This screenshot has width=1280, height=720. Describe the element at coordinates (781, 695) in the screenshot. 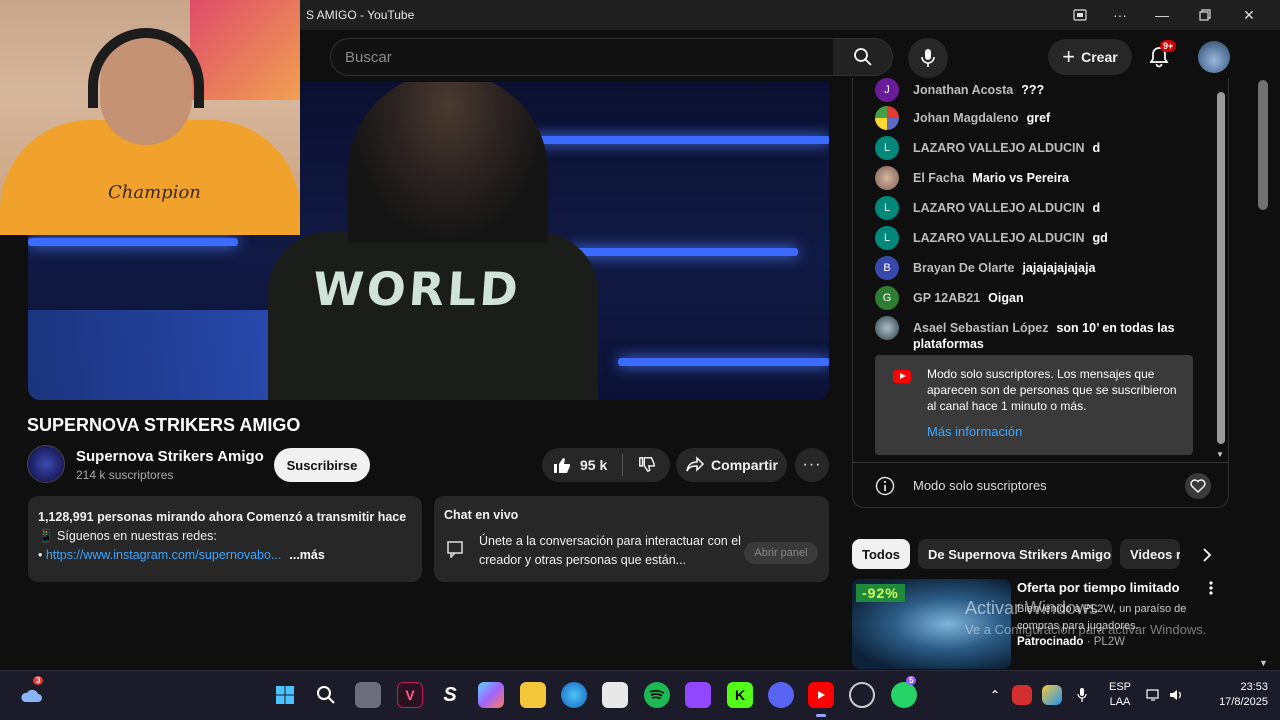

I see `discord-icon` at that location.